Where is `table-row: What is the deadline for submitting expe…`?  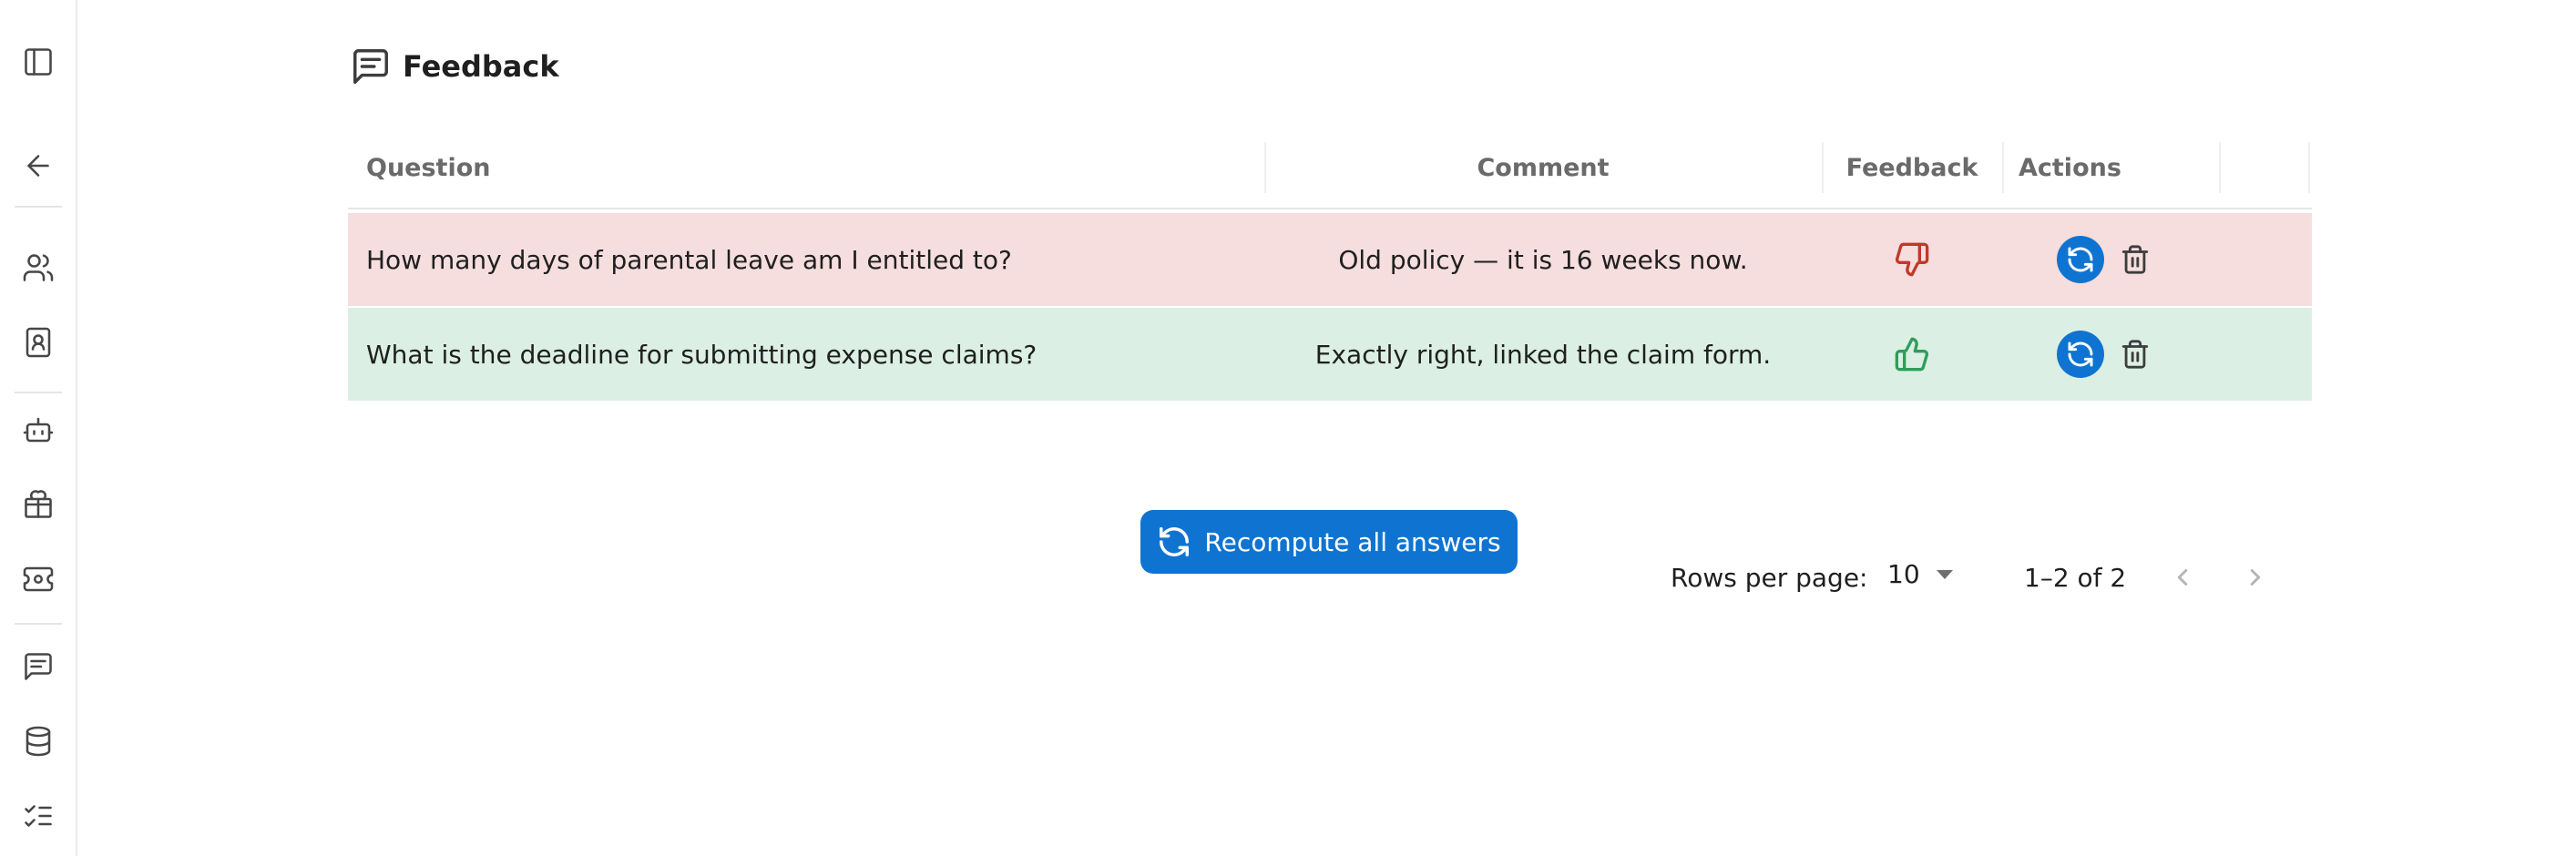 table-row: What is the deadline for submitting expe… is located at coordinates (1330, 354).